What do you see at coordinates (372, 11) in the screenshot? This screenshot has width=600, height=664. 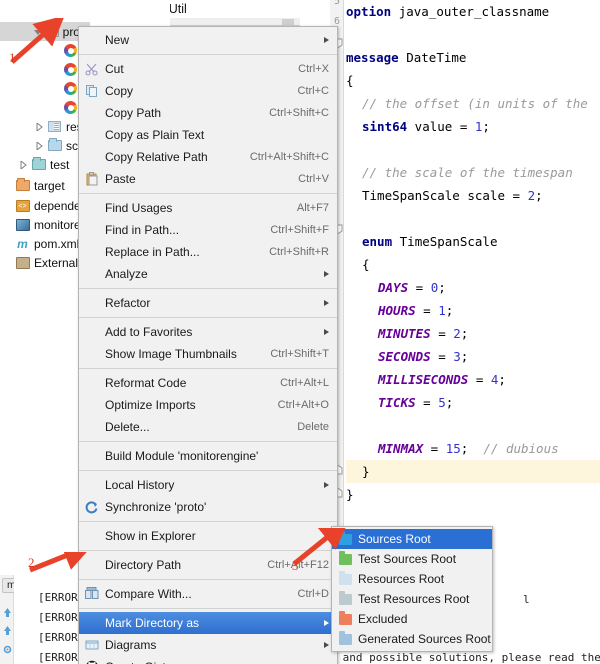 I see `code-token: option` at bounding box center [372, 11].